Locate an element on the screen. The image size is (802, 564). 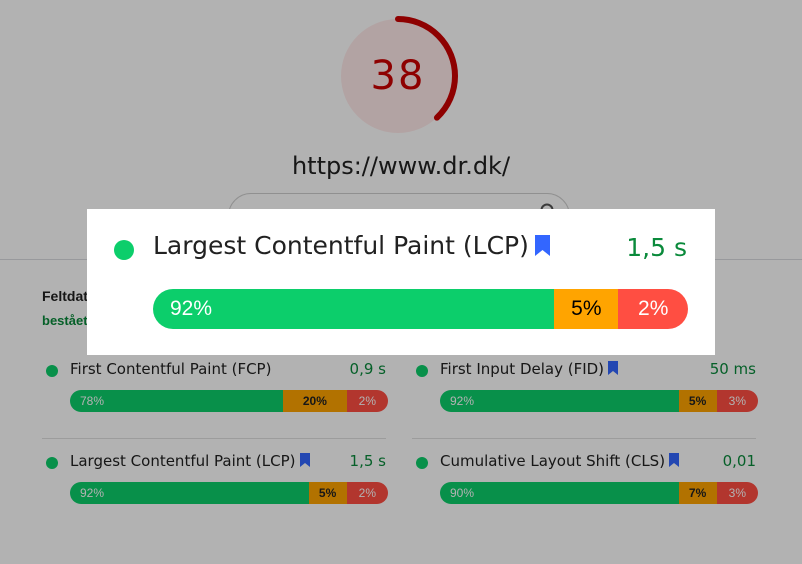
metric-value: 1,5 s is located at coordinates (656, 247).